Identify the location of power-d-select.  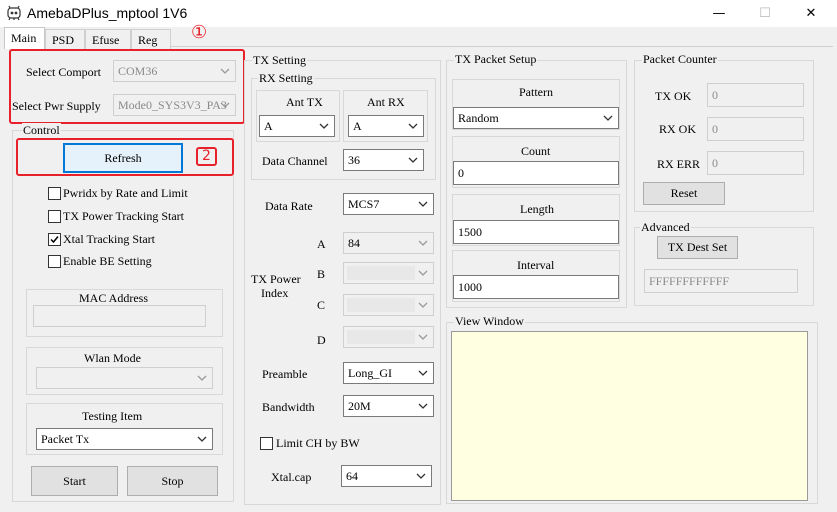
(388, 337).